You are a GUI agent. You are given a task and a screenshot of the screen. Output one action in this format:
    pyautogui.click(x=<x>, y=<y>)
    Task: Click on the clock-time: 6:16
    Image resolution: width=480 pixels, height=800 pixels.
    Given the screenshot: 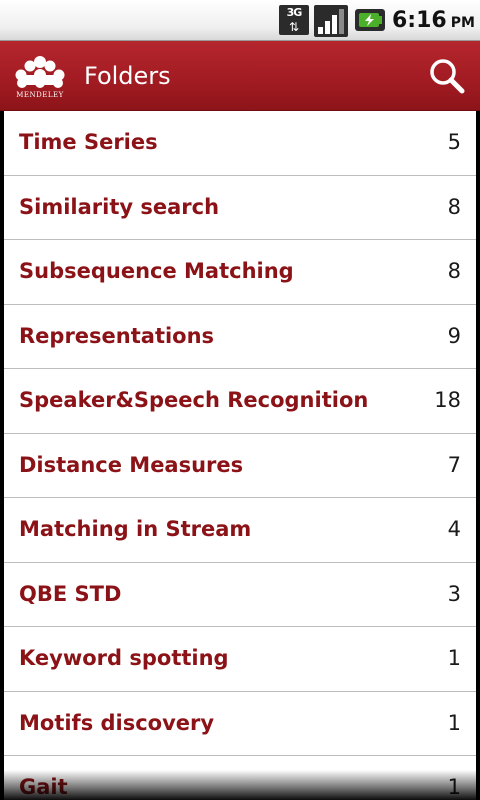 What is the action you would take?
    pyautogui.click(x=419, y=20)
    